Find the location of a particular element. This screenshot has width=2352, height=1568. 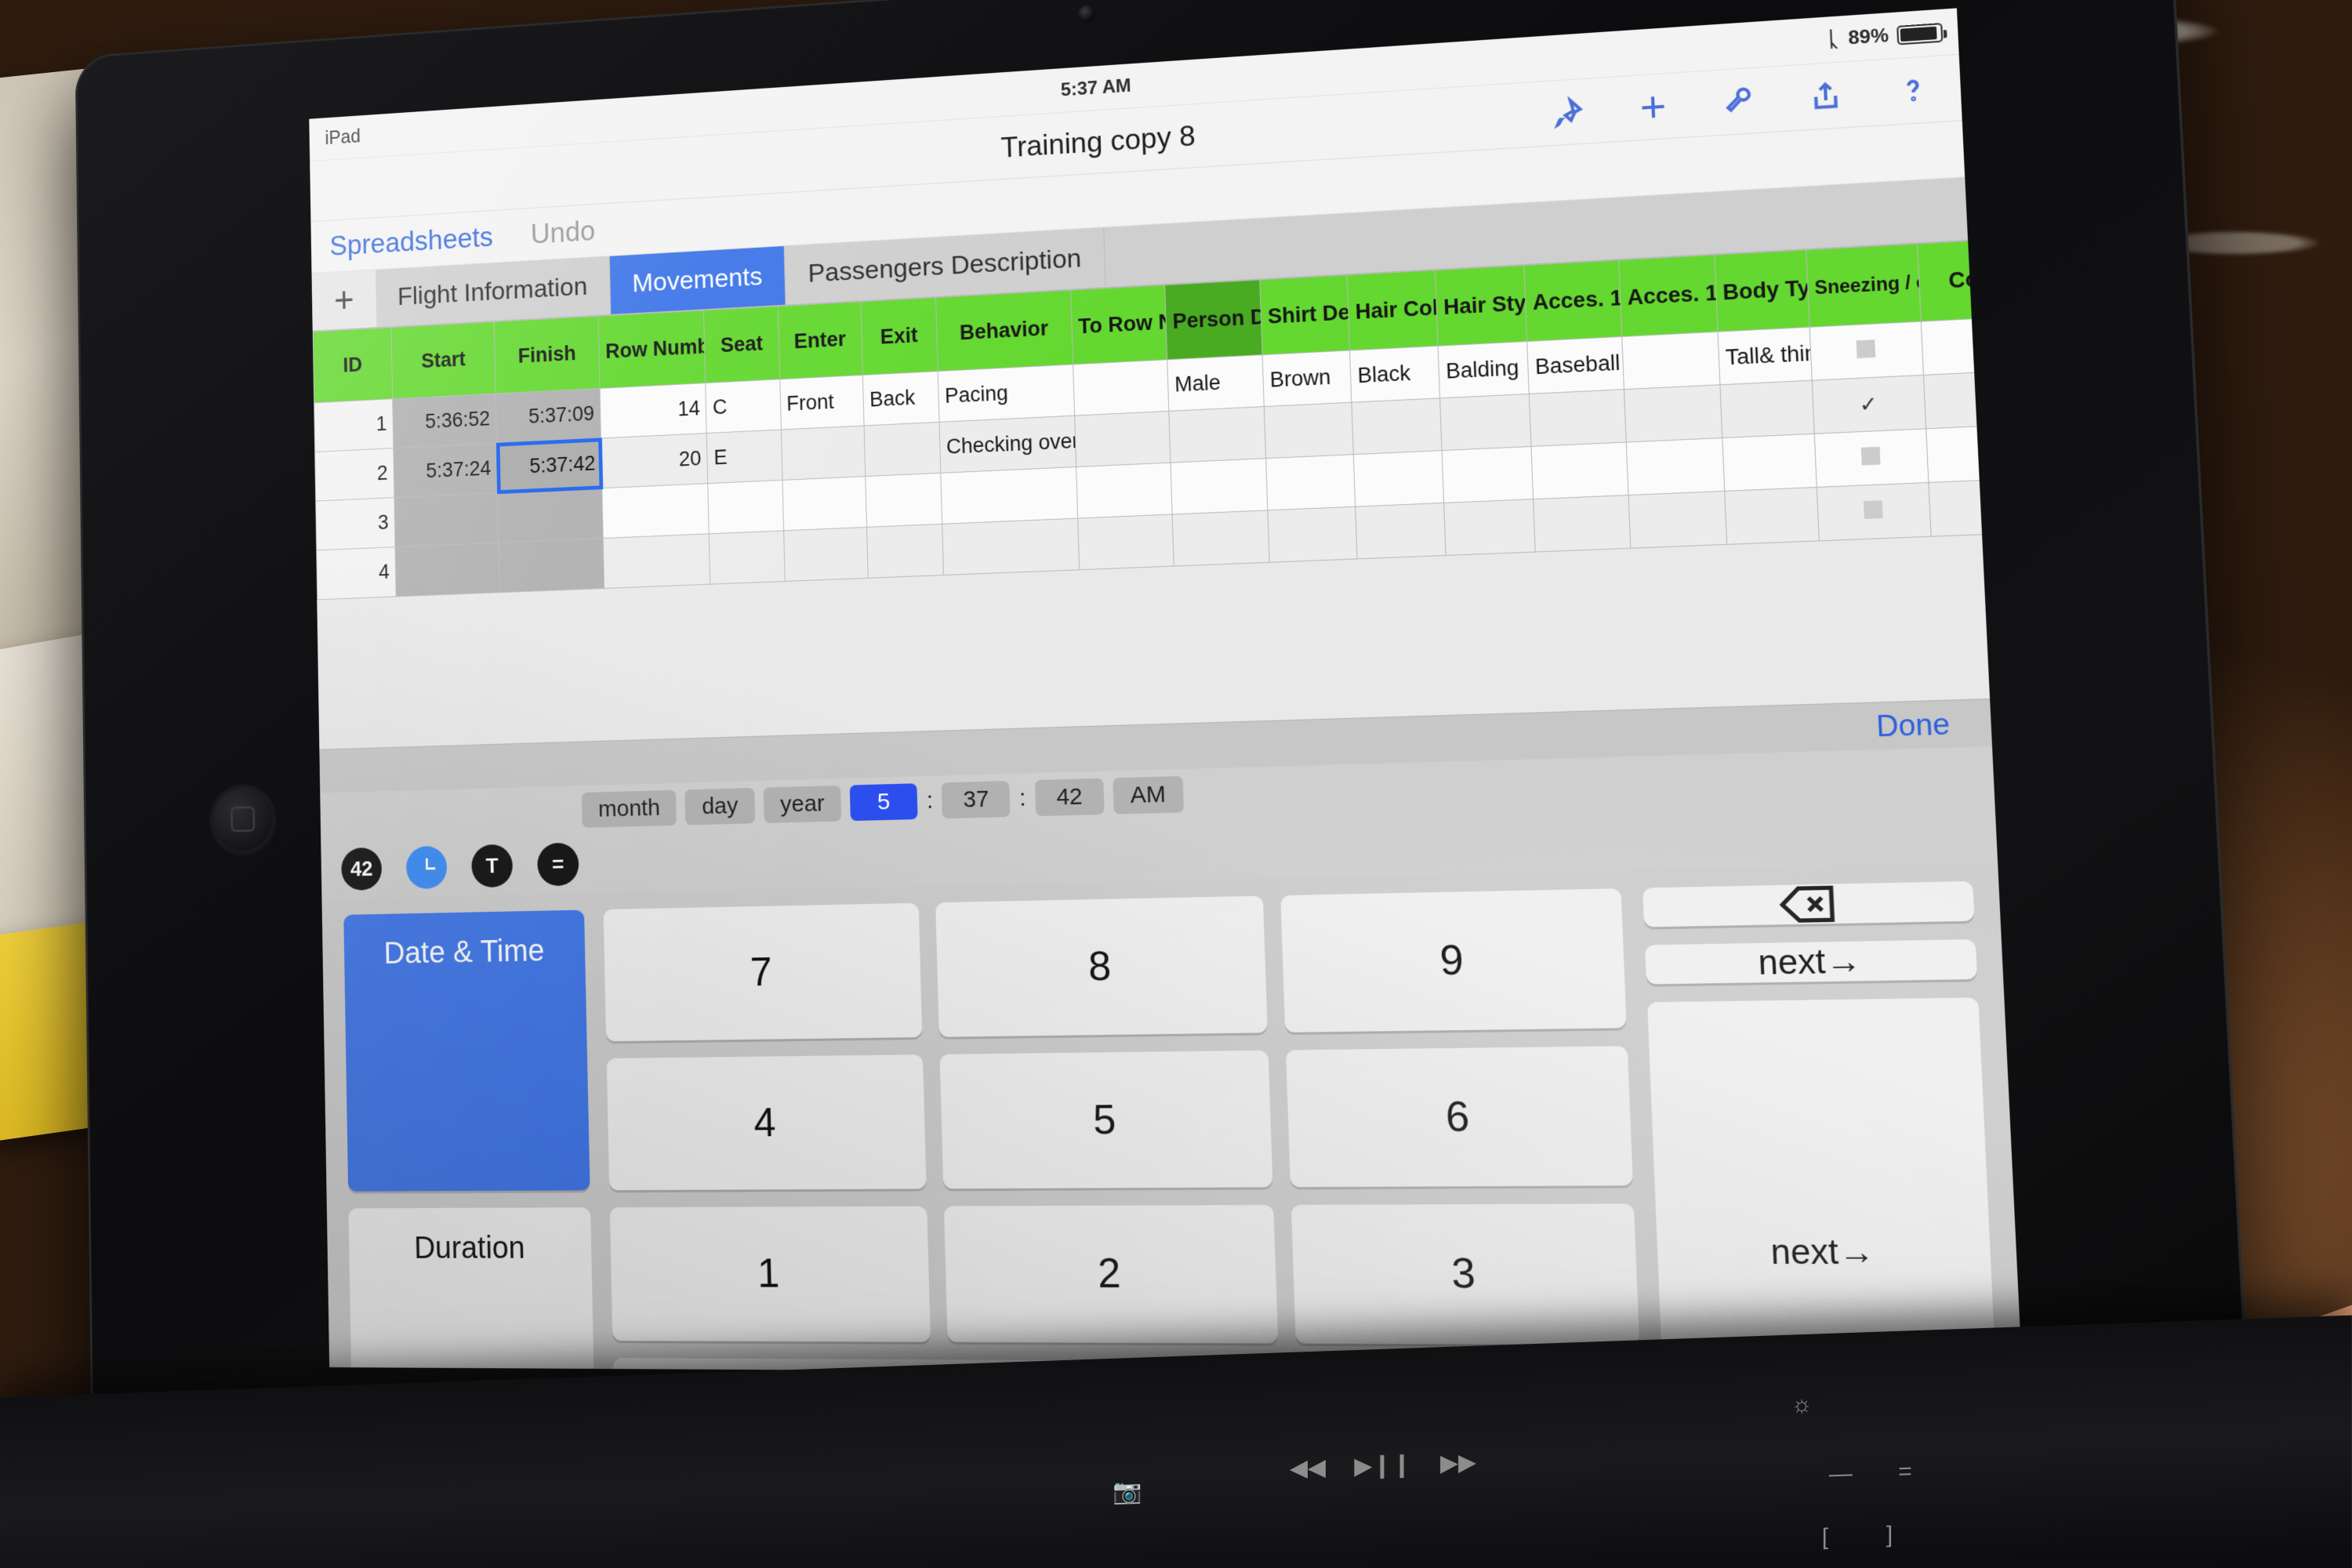

cell-sneezing-2: ✓ is located at coordinates (1868, 404).